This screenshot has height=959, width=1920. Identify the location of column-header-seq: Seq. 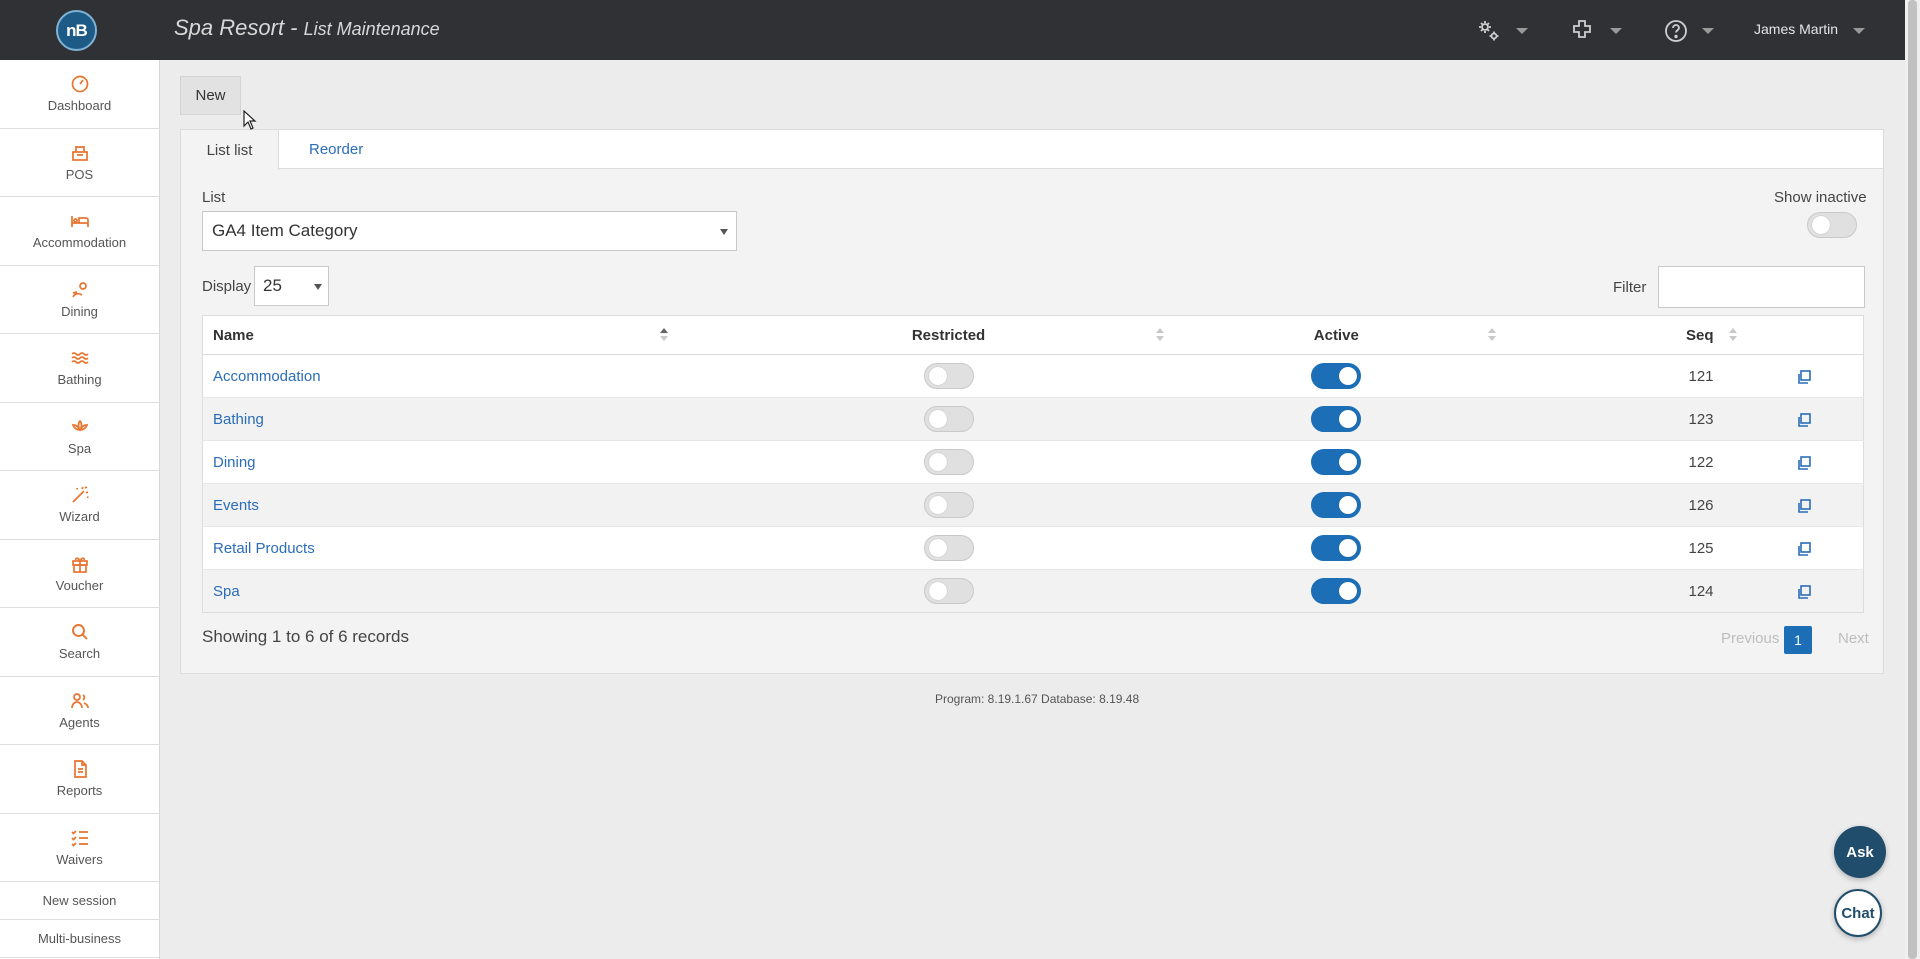
(1628, 335).